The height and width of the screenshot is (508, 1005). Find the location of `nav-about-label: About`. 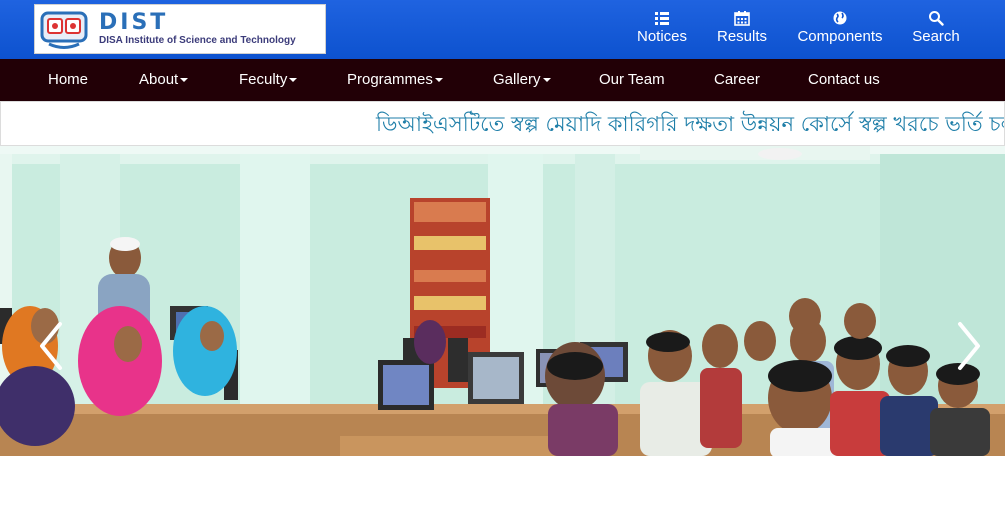

nav-about-label: About is located at coordinates (159, 79).